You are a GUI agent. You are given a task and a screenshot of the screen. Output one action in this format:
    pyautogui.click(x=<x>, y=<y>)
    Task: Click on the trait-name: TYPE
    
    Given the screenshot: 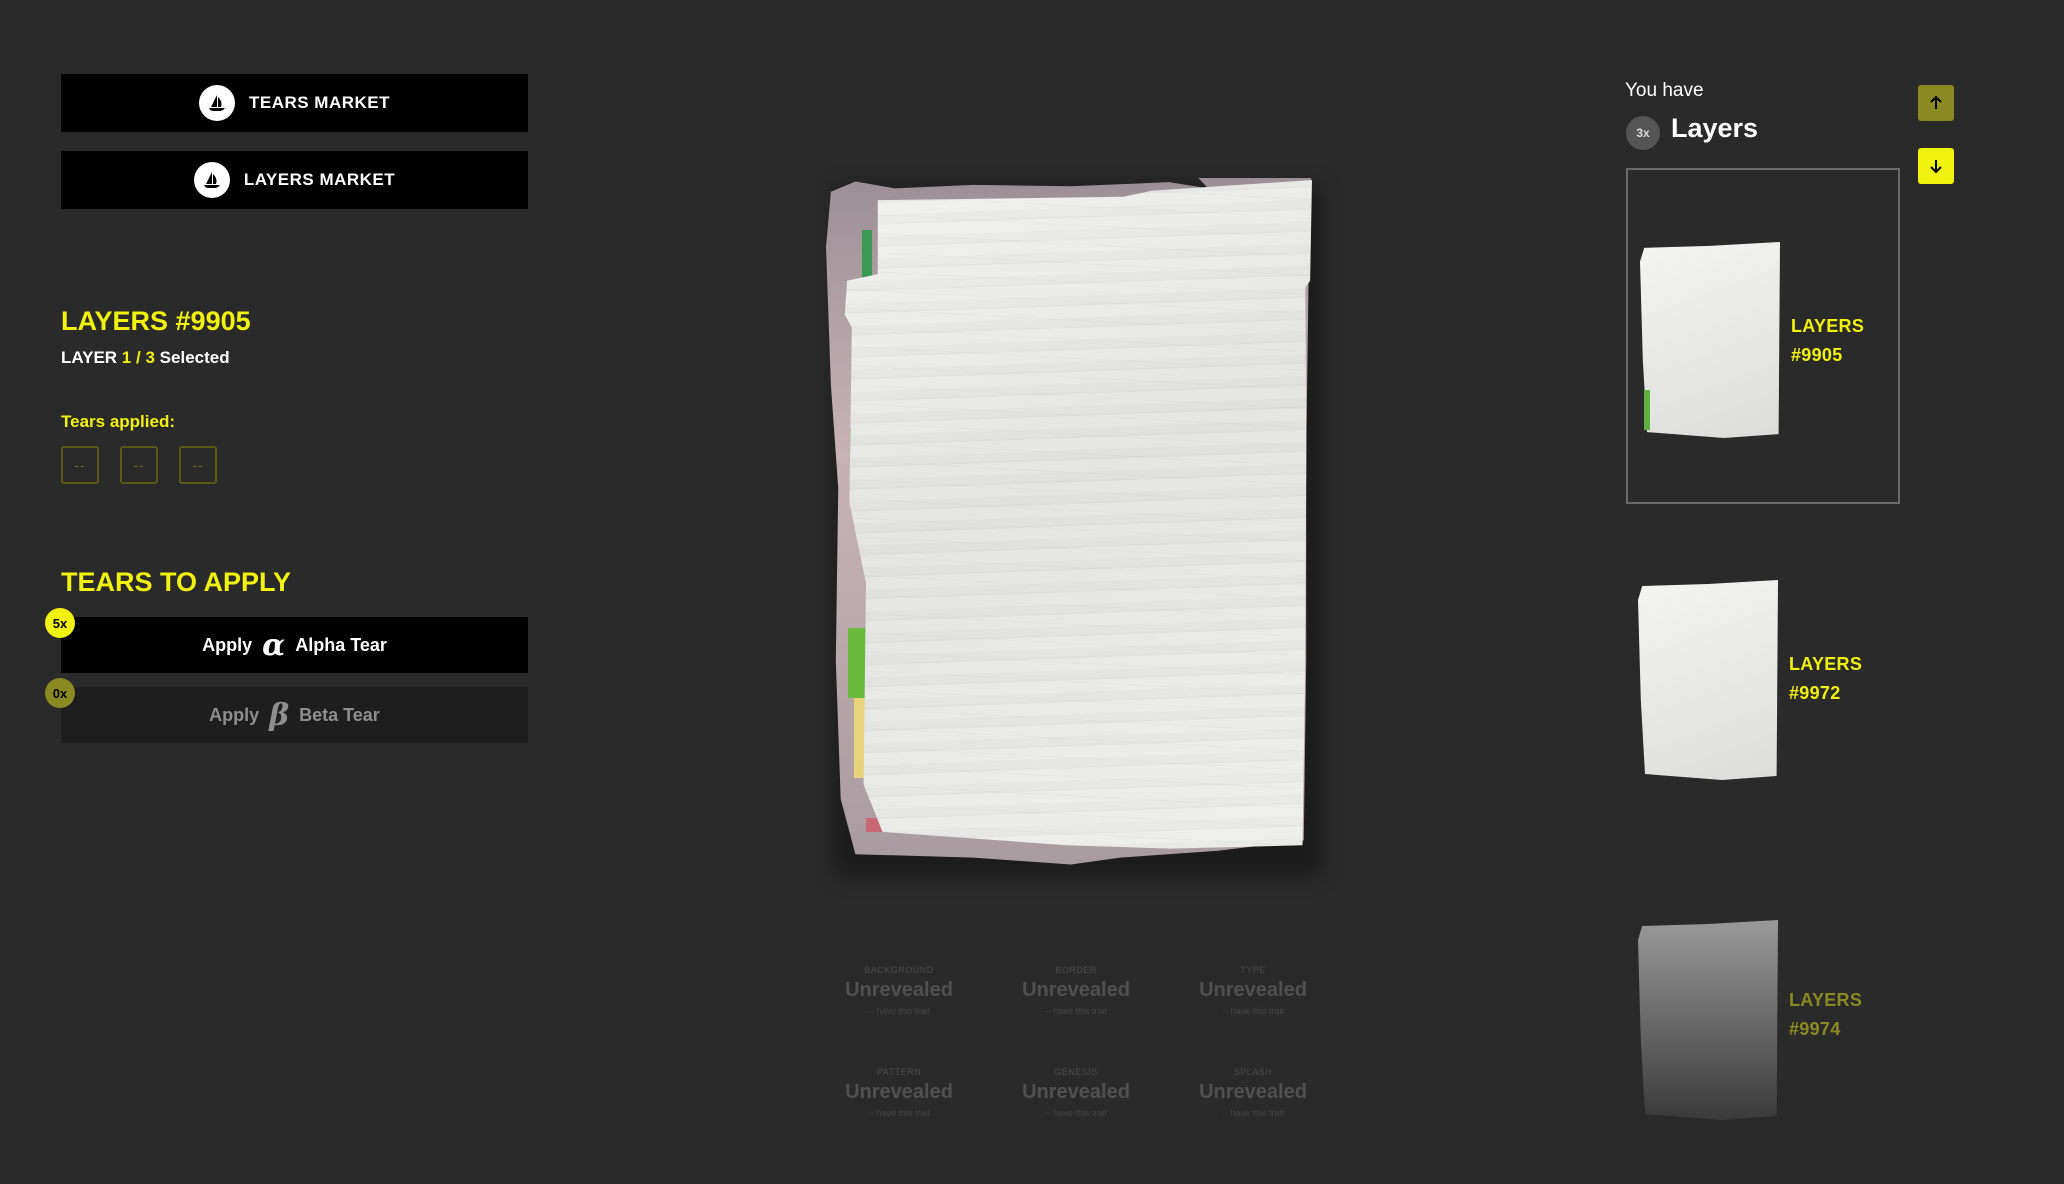 What is the action you would take?
    pyautogui.click(x=1253, y=970)
    